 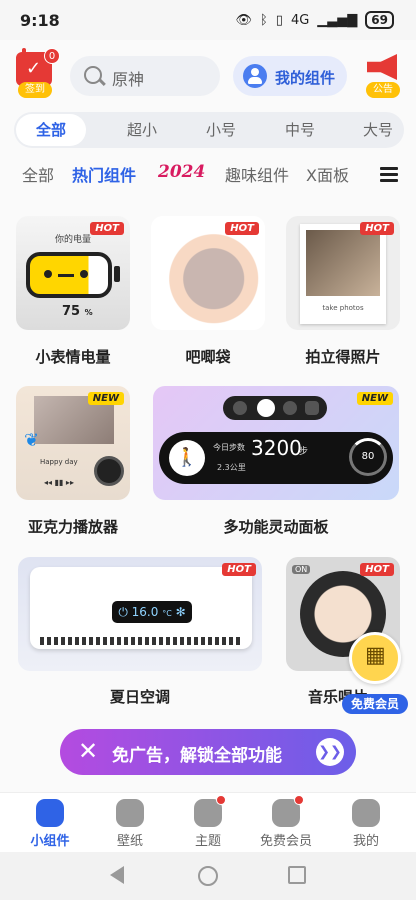 I want to click on ac-display: ⏻ 16.0 °C ✻, so click(x=152, y=612).